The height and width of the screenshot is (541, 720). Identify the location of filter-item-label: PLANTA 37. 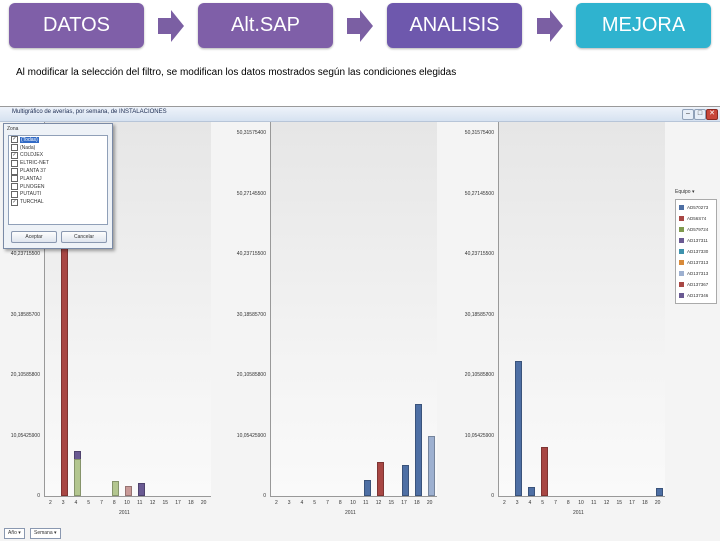
(33, 171).